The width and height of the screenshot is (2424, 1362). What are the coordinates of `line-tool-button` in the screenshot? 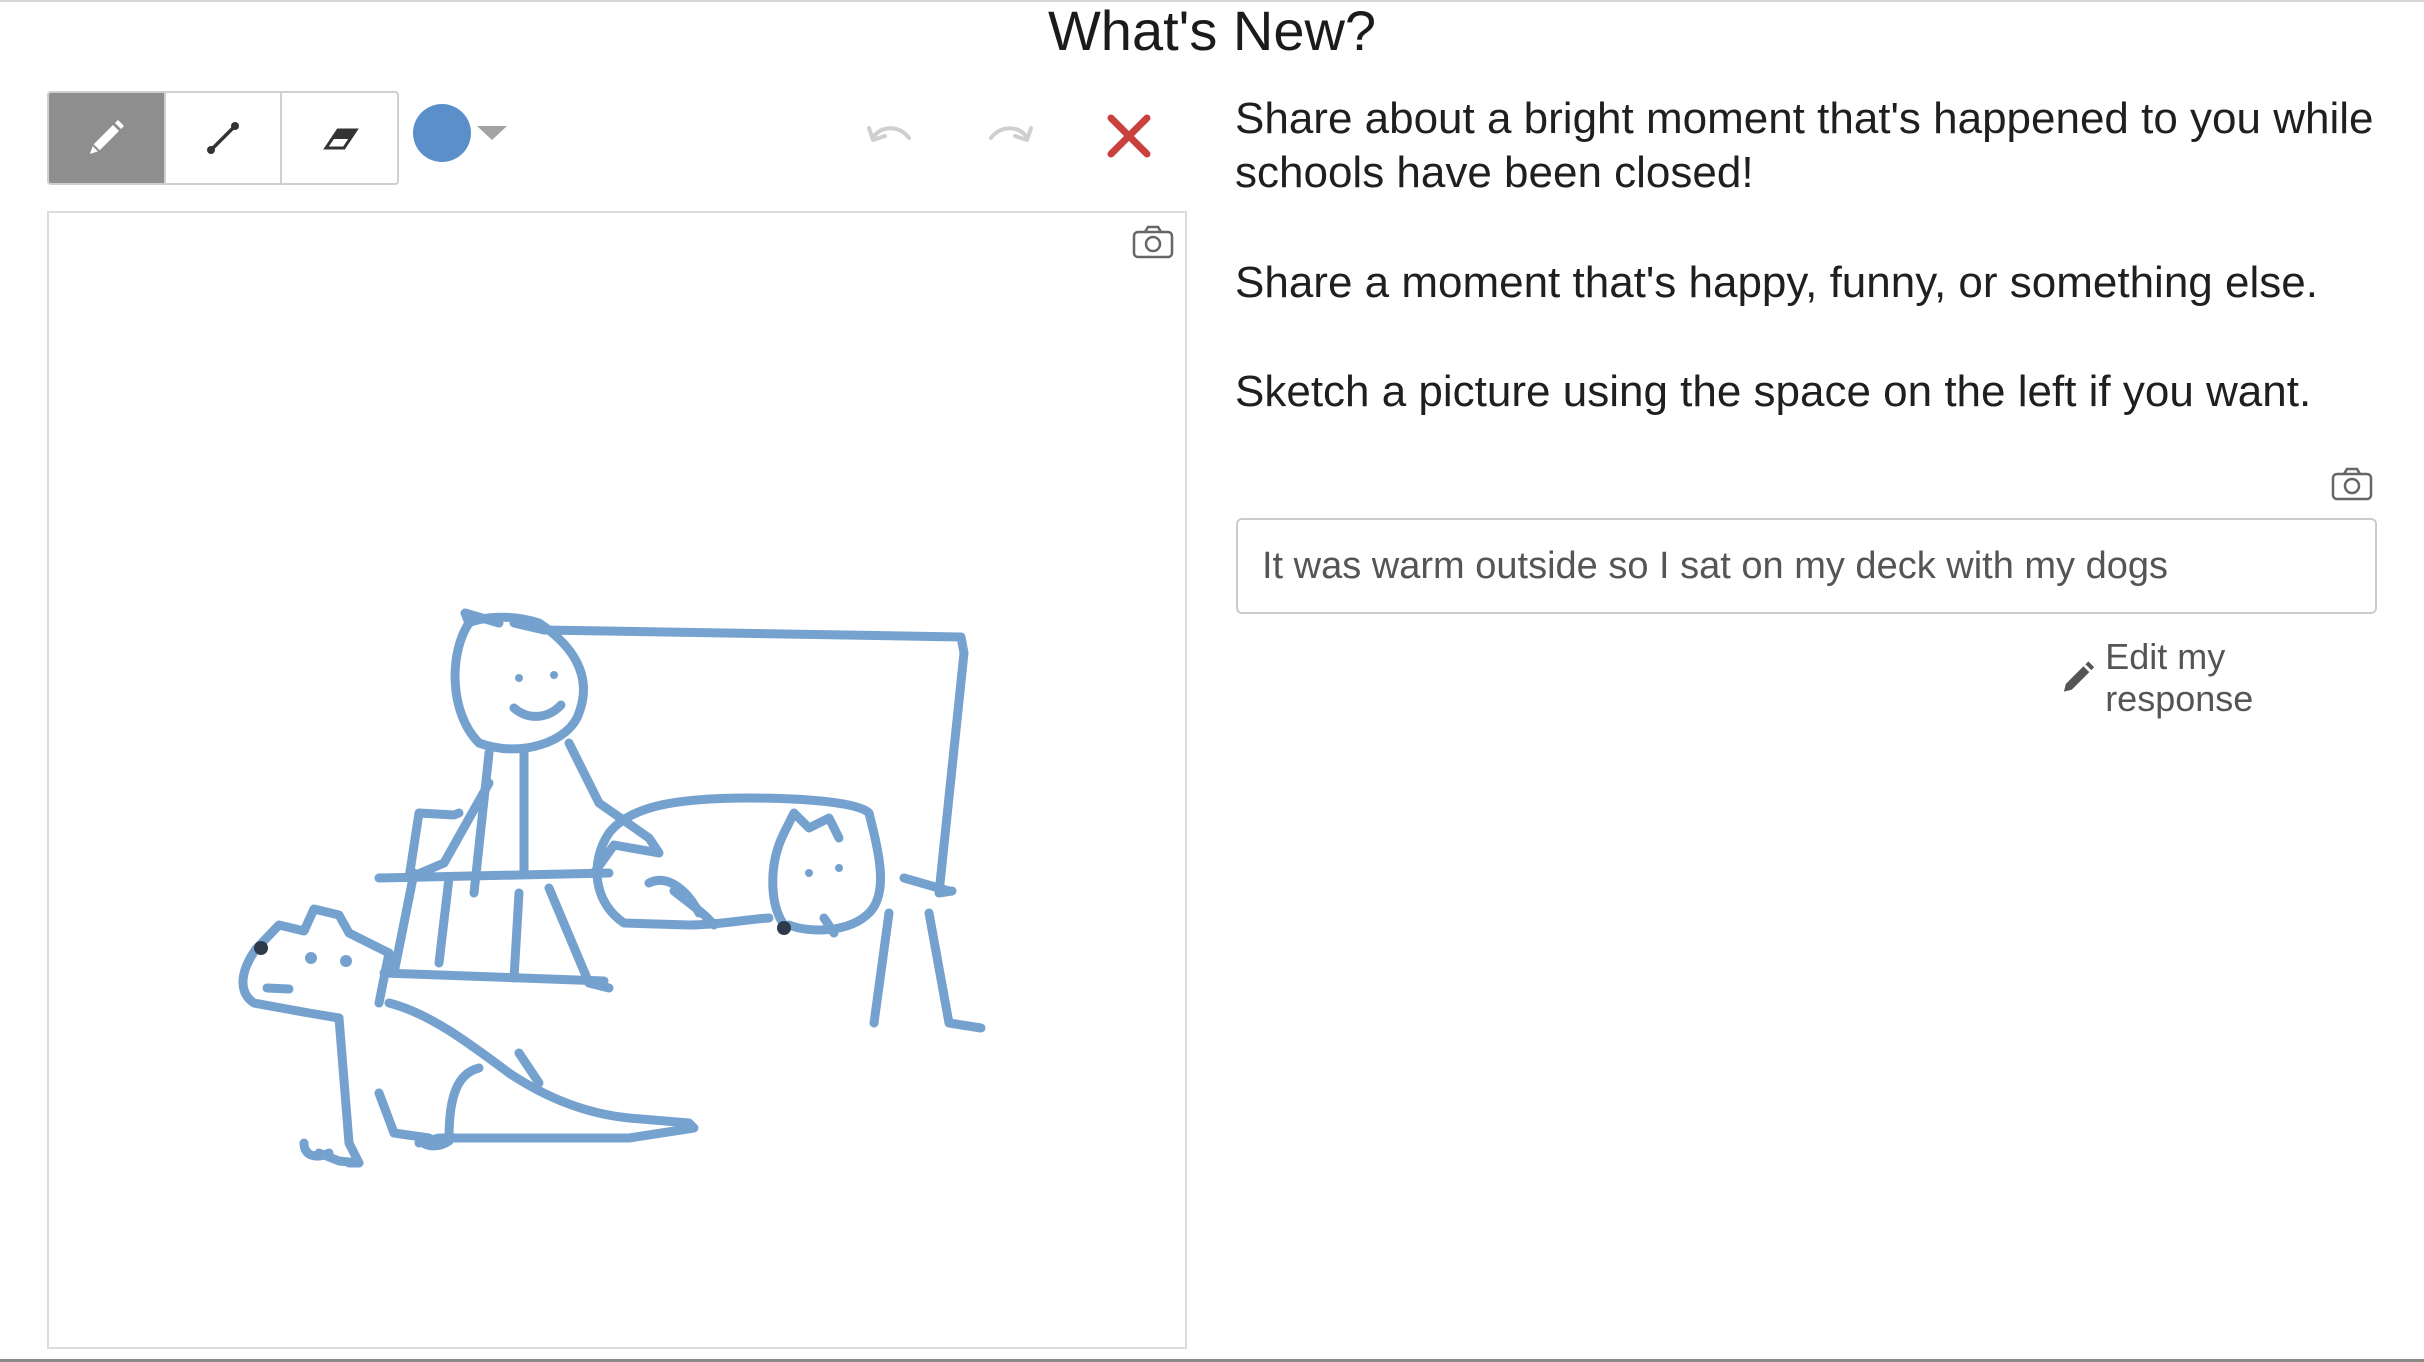 It's located at (224, 138).